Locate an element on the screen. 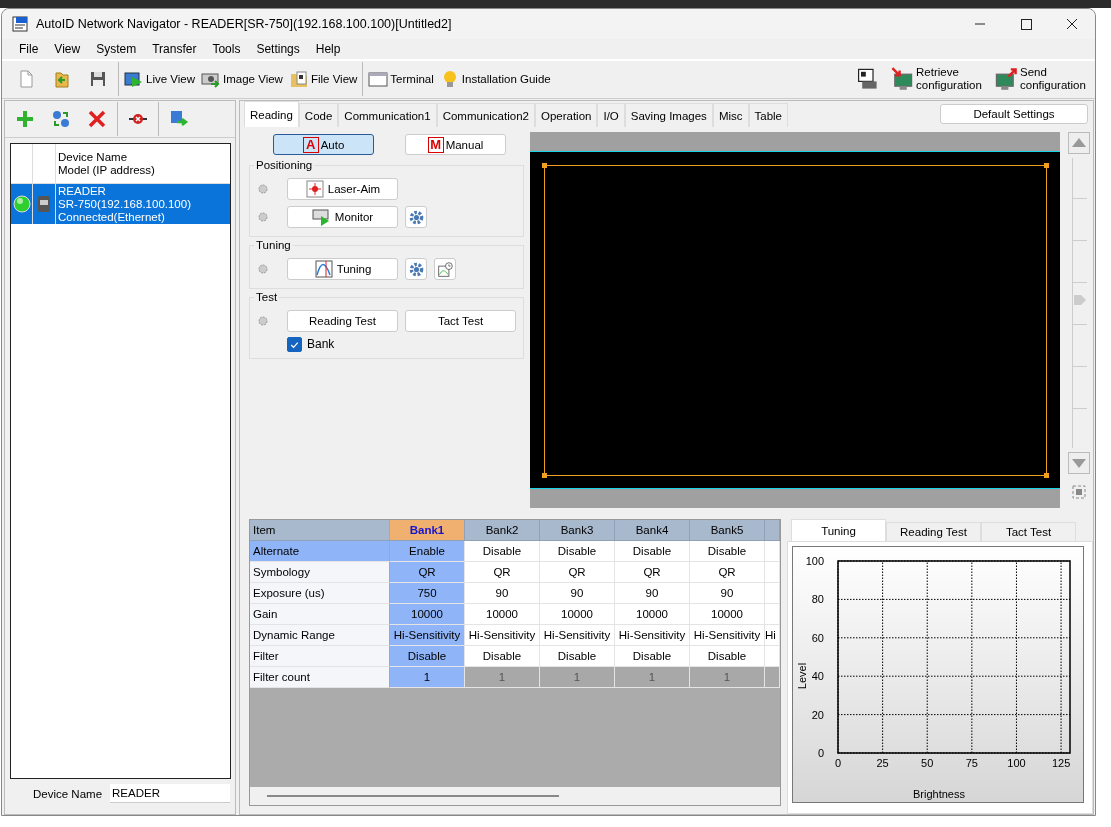  table-cell: Alternate is located at coordinates (320, 551).